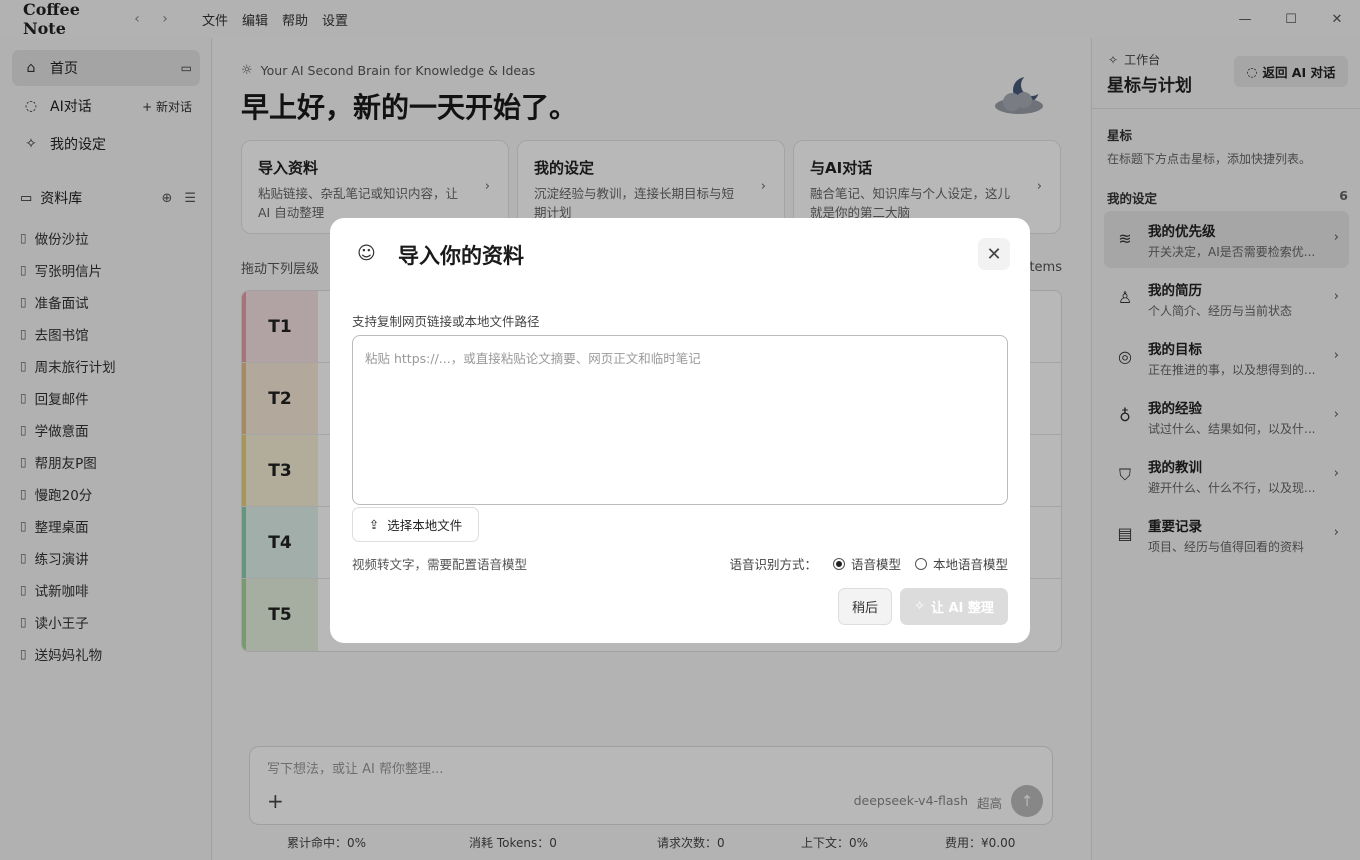  Describe the element at coordinates (838, 563) in the screenshot. I see `radio-selected-icon` at that location.